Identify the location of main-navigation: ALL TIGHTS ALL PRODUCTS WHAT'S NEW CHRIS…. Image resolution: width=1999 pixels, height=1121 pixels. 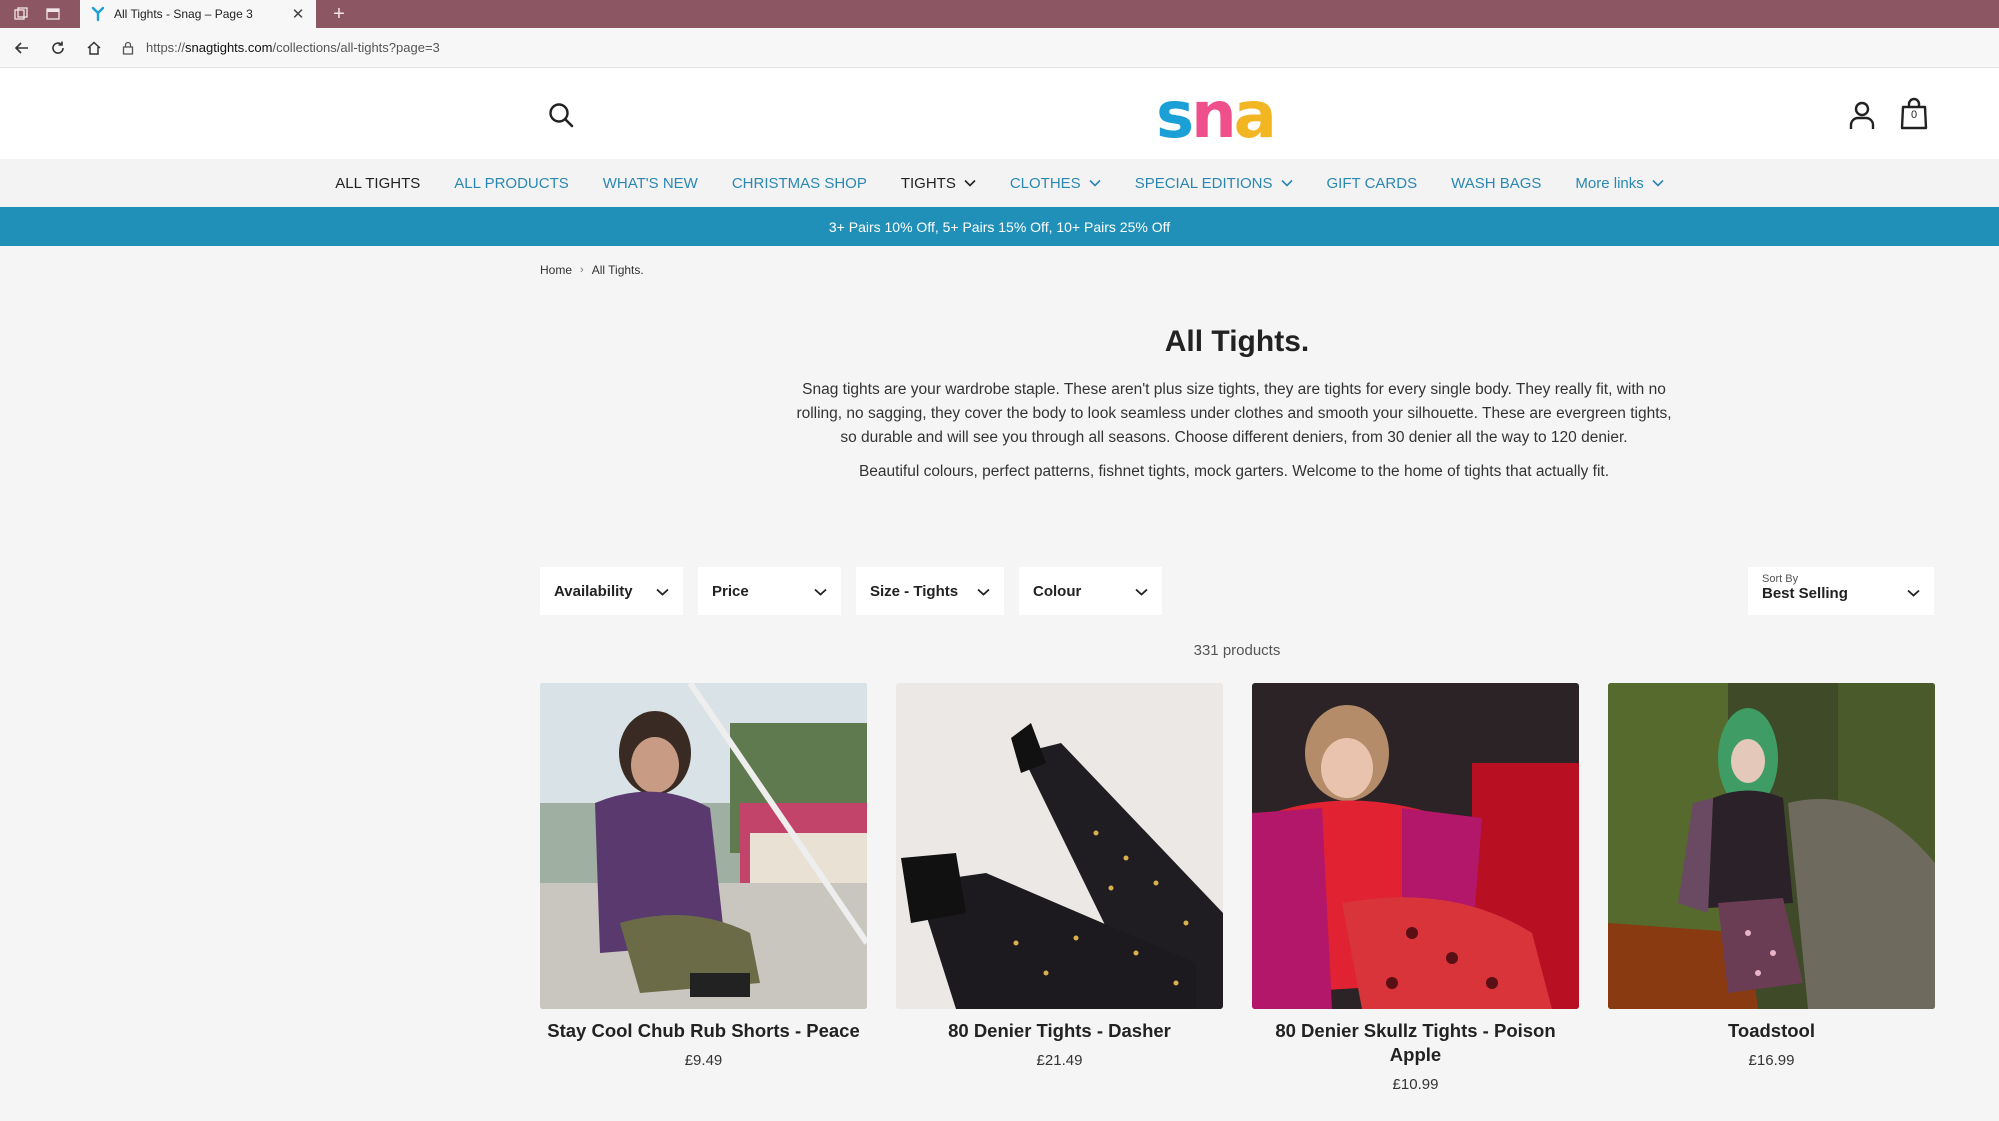
(999, 183).